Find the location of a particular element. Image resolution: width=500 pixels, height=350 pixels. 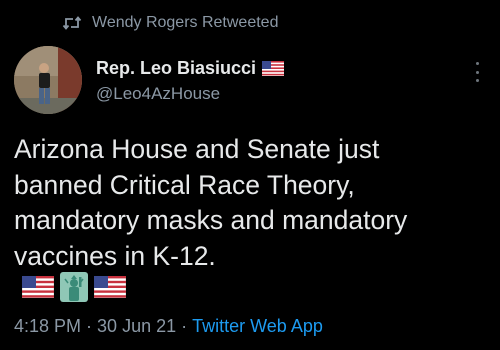

tweet-meta: 4:18 PM · 30 Jun 21 · Twitter Web App is located at coordinates (168, 326).